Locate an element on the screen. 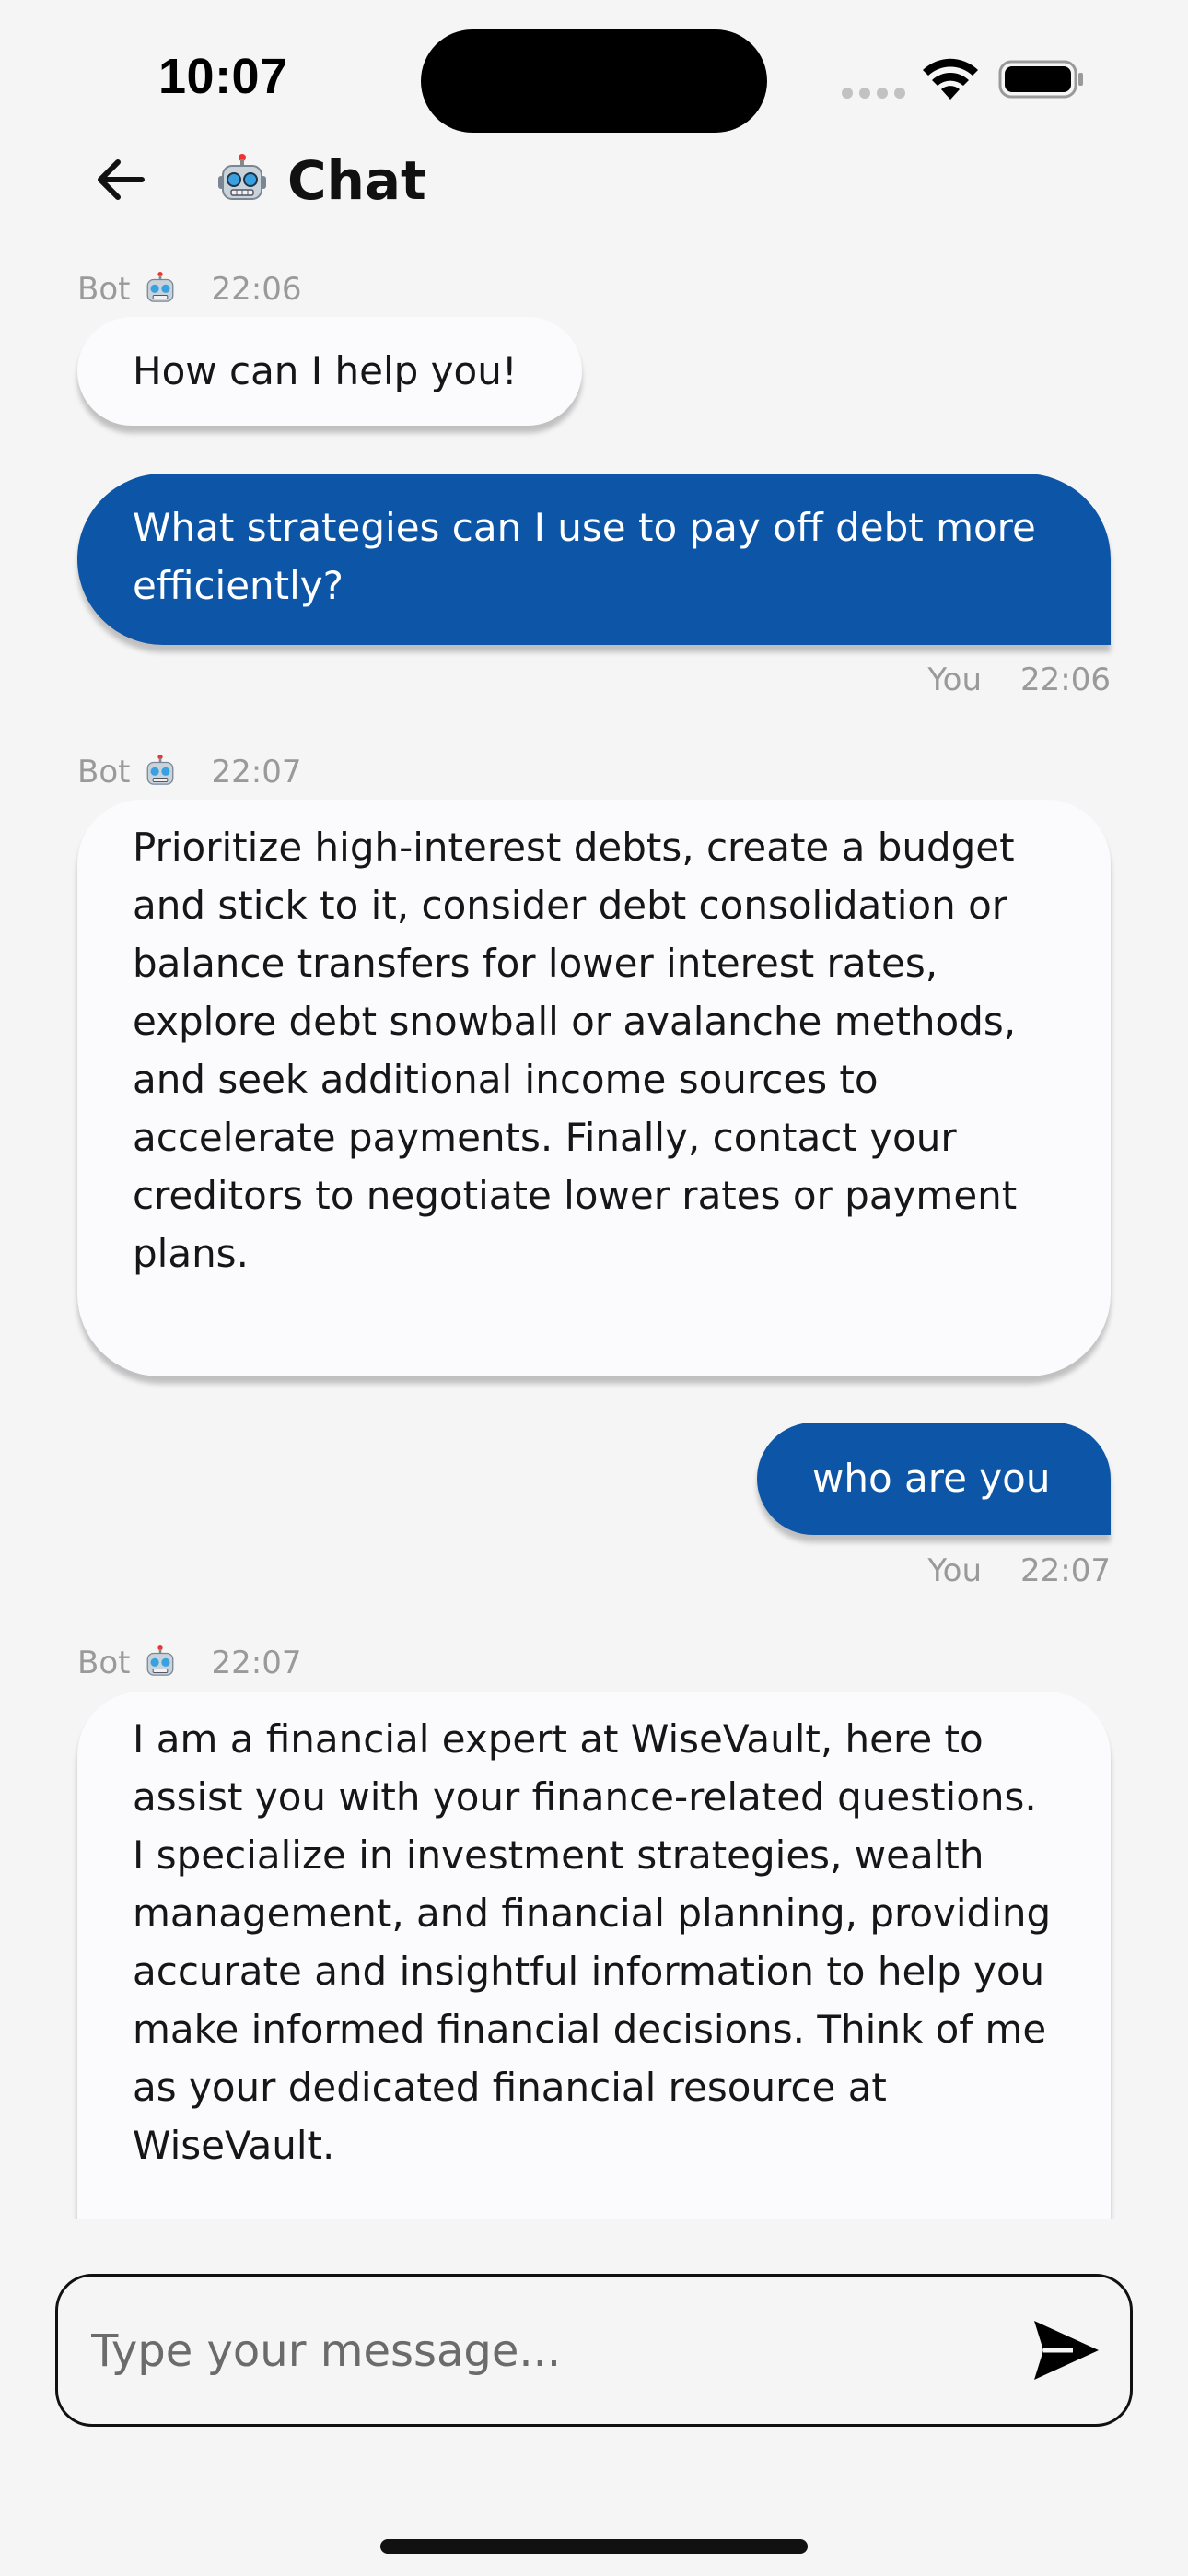  bot-message-bubble: How can I help you! is located at coordinates (329, 371).